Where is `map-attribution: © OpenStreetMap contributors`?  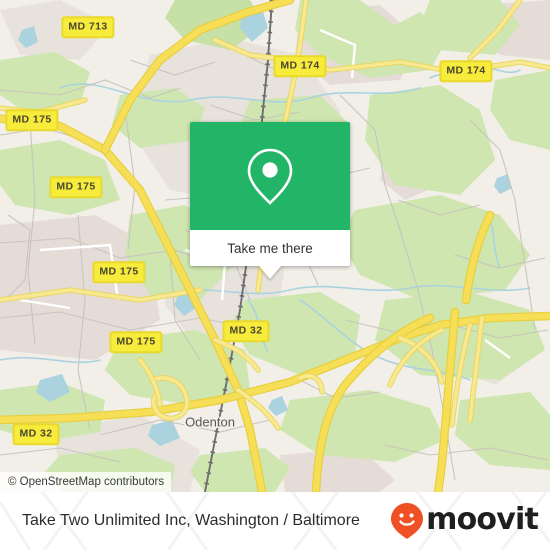 map-attribution: © OpenStreetMap contributors is located at coordinates (86, 482).